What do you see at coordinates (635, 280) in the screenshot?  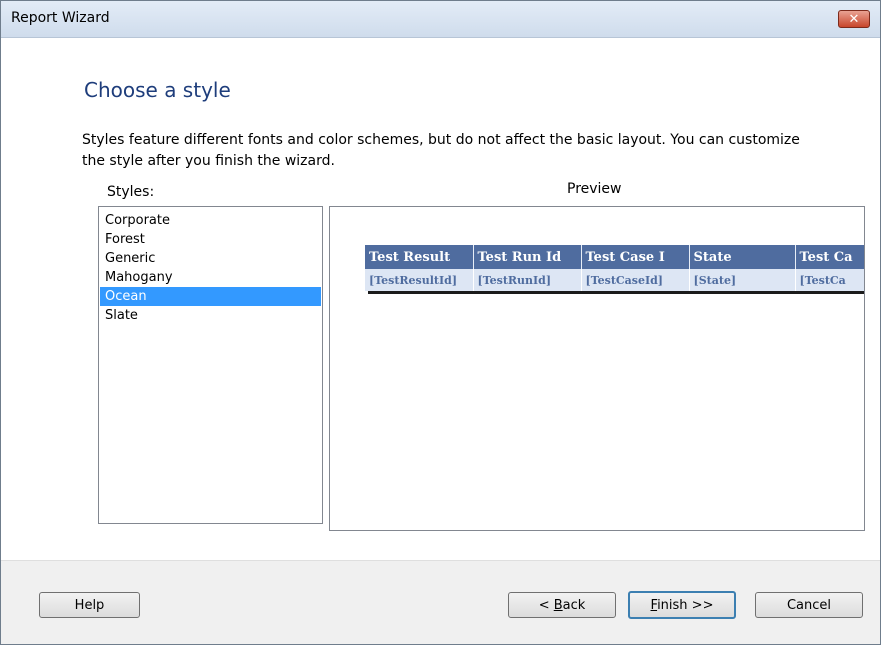 I see `preview-data-cell: [TestCaseId]` at bounding box center [635, 280].